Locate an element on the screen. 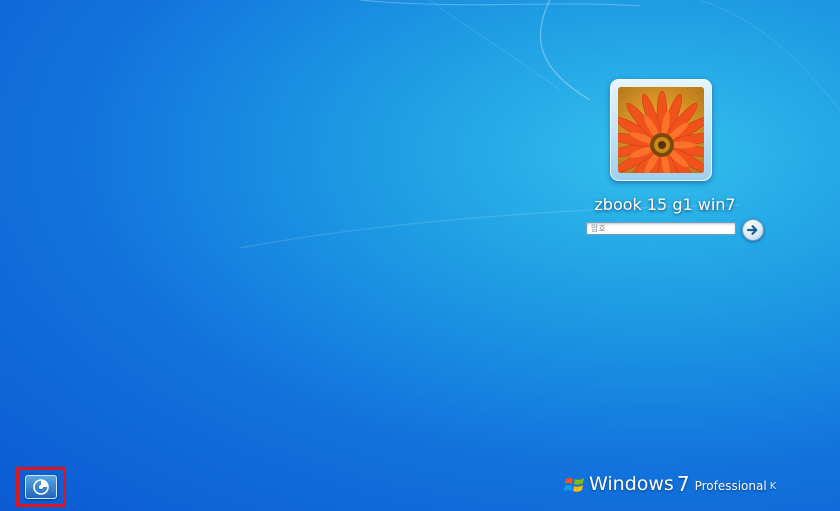  user-avatar is located at coordinates (661, 130).